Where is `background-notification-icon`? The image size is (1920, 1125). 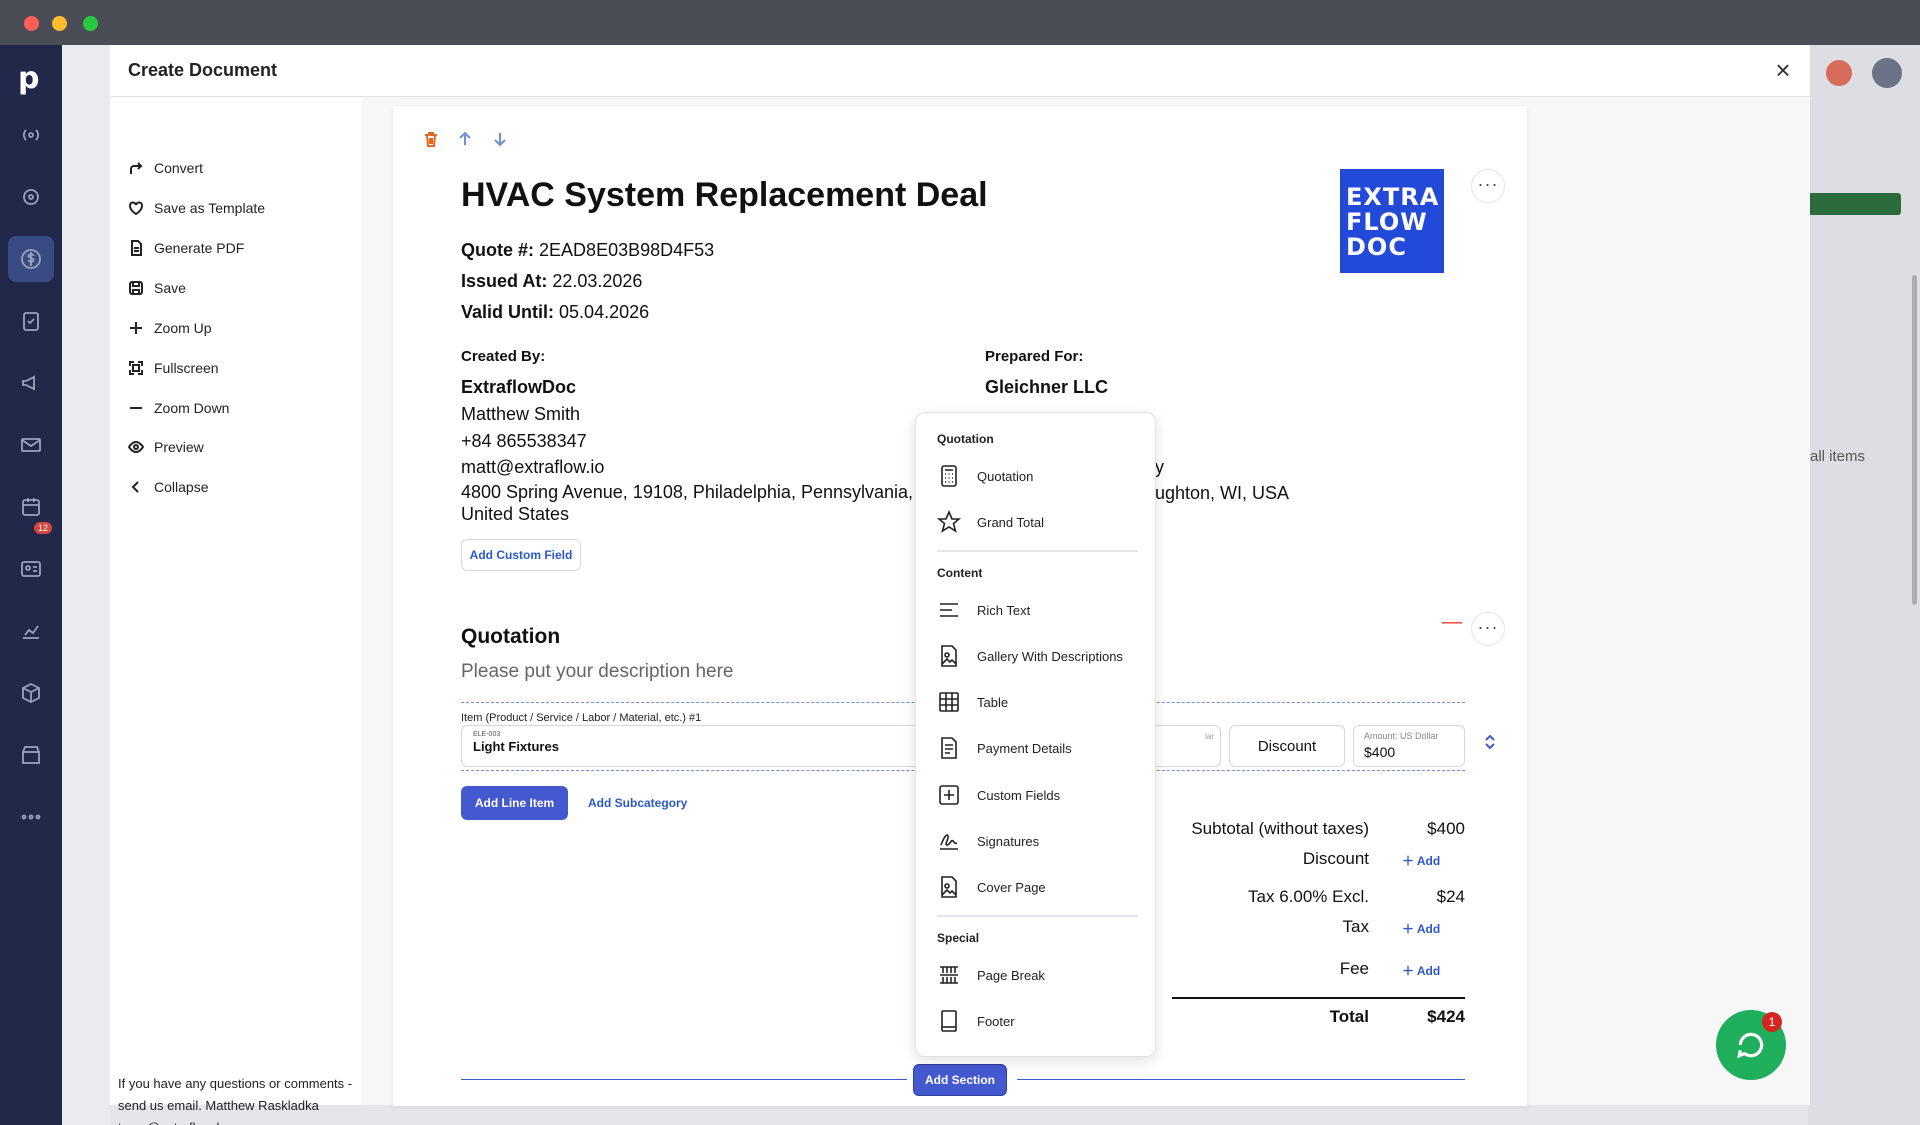 background-notification-icon is located at coordinates (1839, 73).